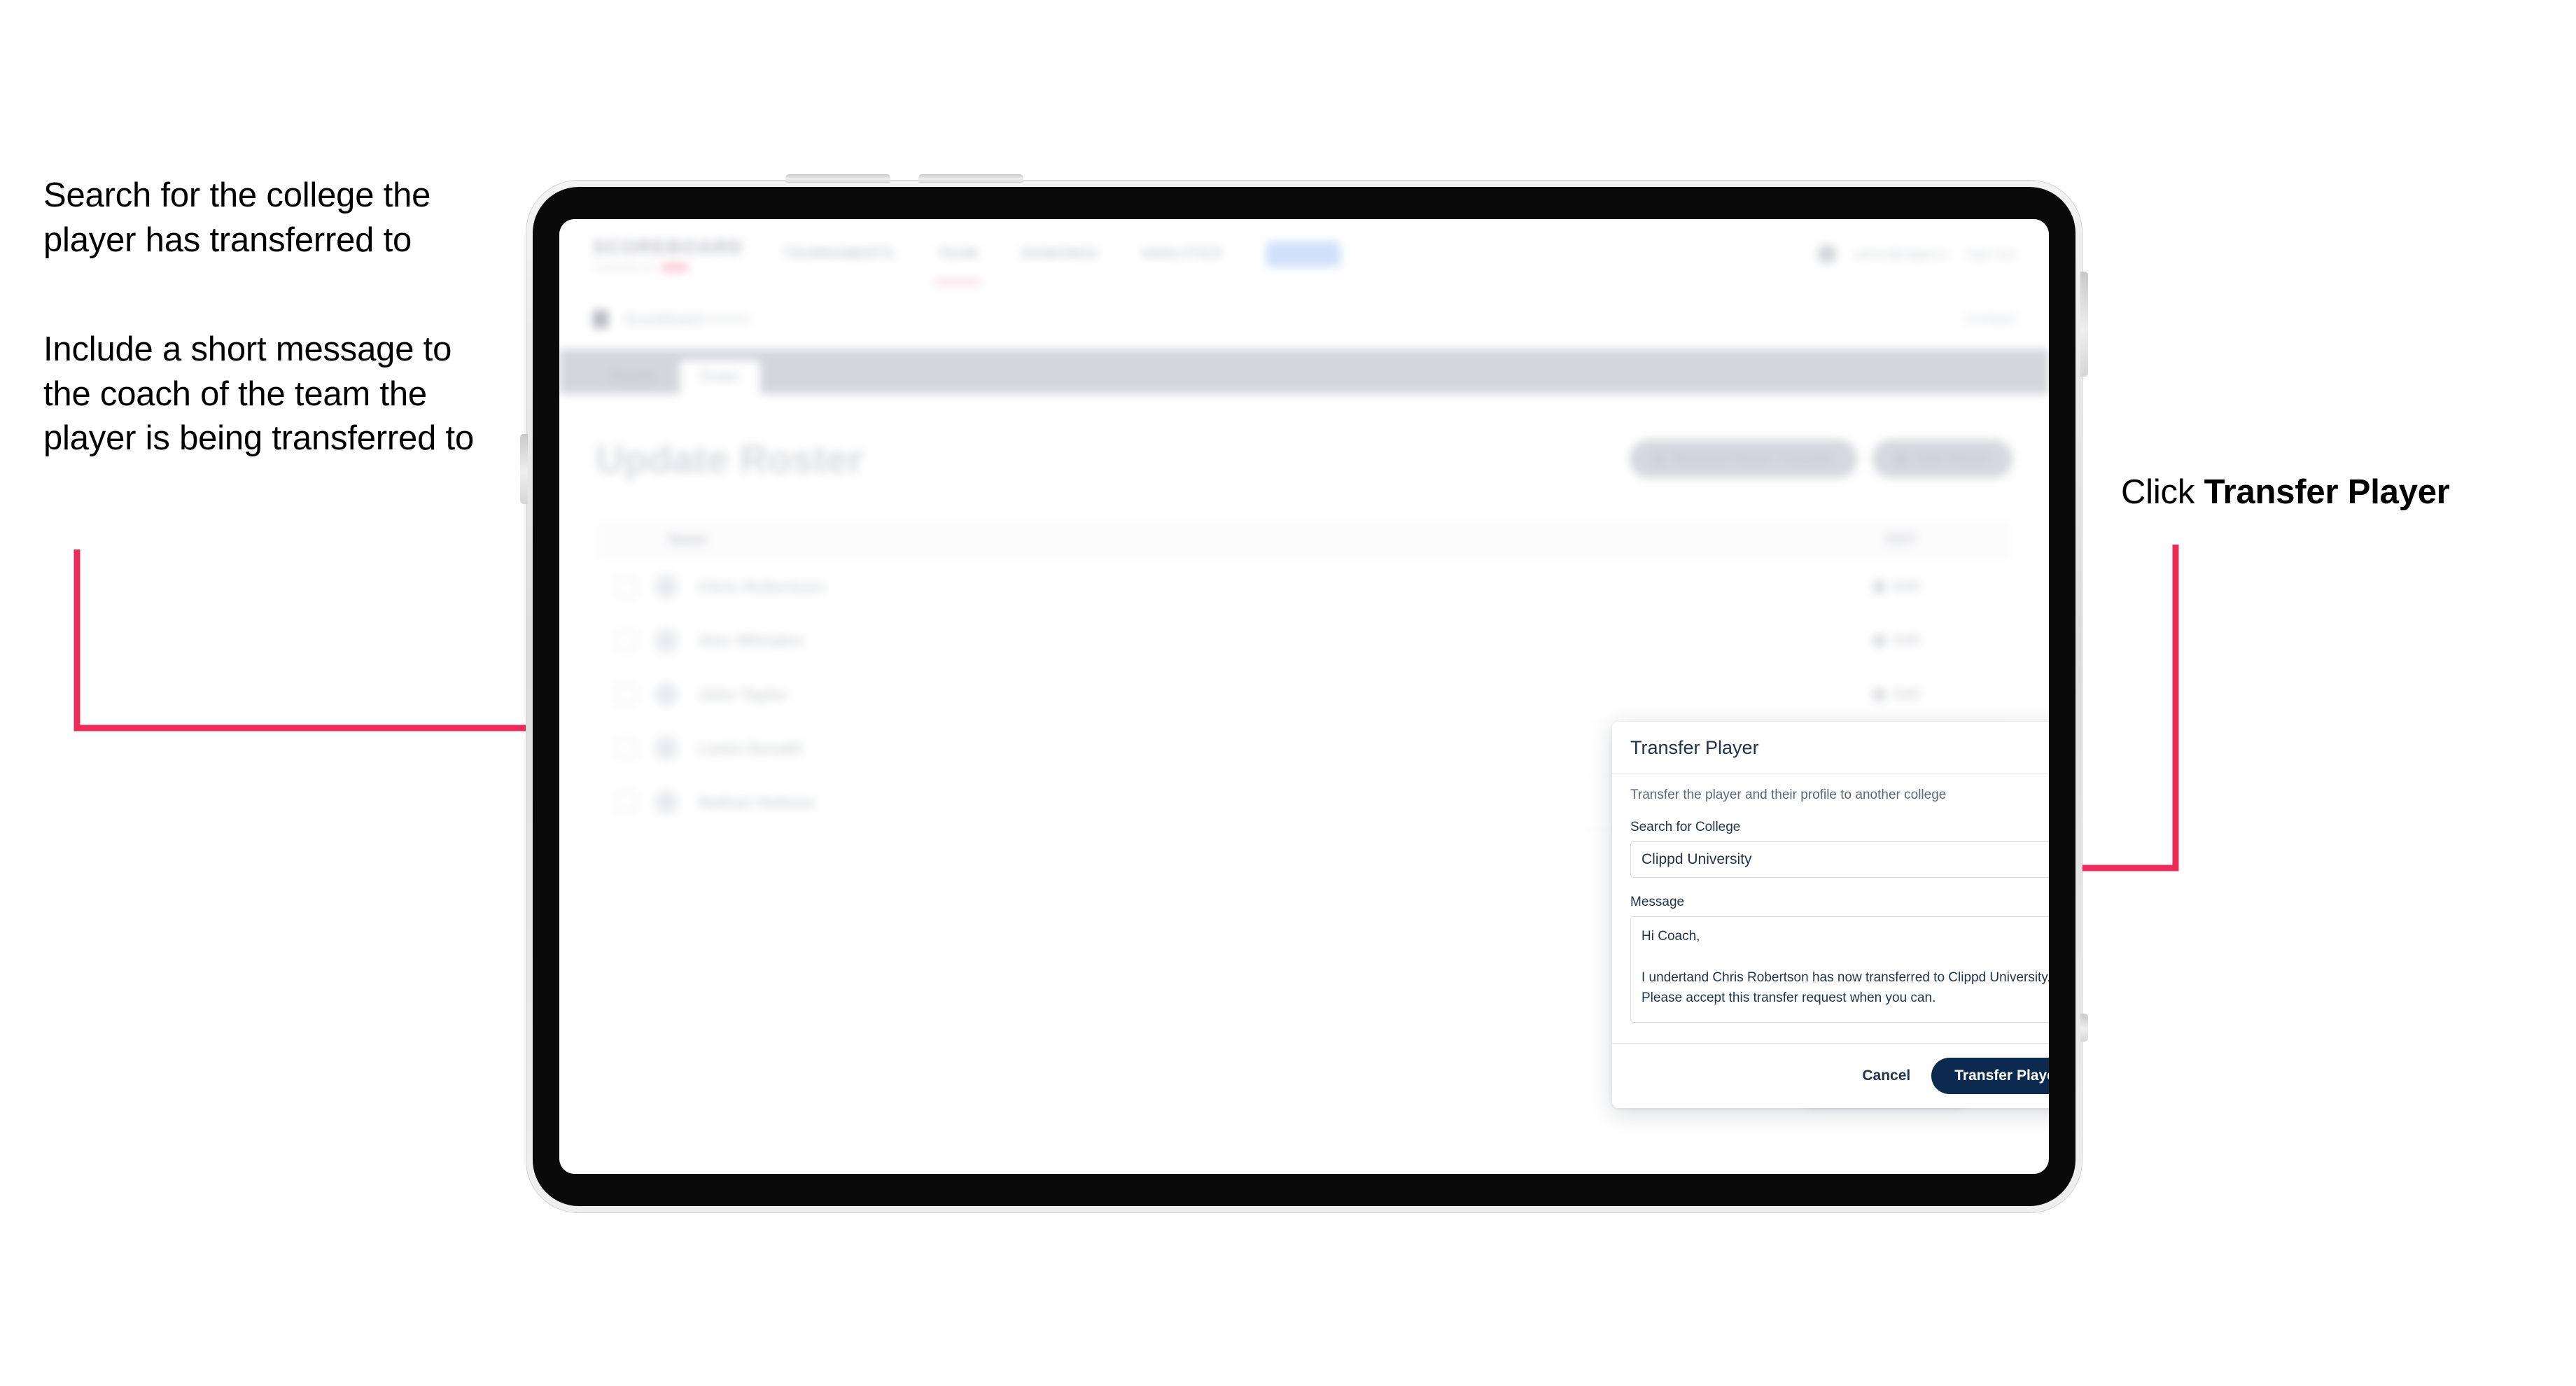  Describe the element at coordinates (600, 319) in the screenshot. I see `team-badge-icon` at that location.